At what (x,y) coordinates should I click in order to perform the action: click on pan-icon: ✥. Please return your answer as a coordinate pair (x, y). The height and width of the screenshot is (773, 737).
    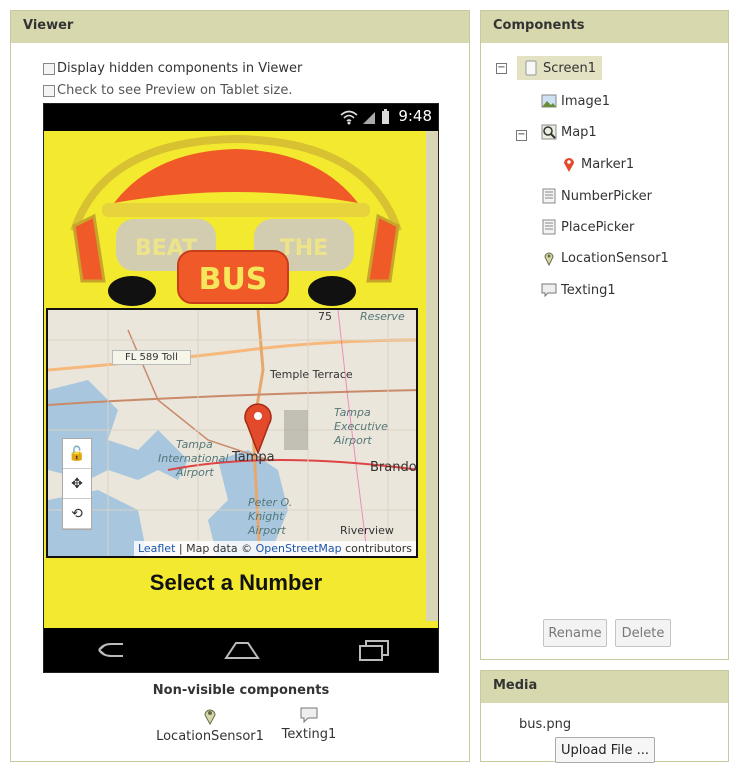
    Looking at the image, I should click on (77, 484).